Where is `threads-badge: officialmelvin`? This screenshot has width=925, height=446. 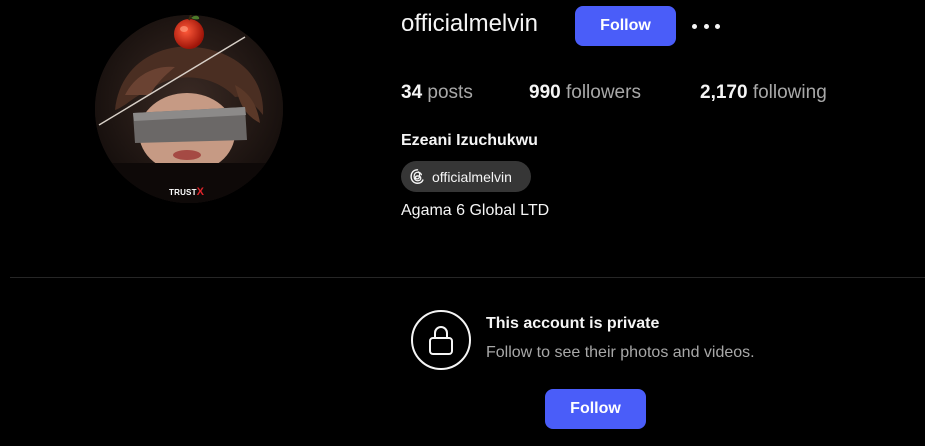
threads-badge: officialmelvin is located at coordinates (466, 176).